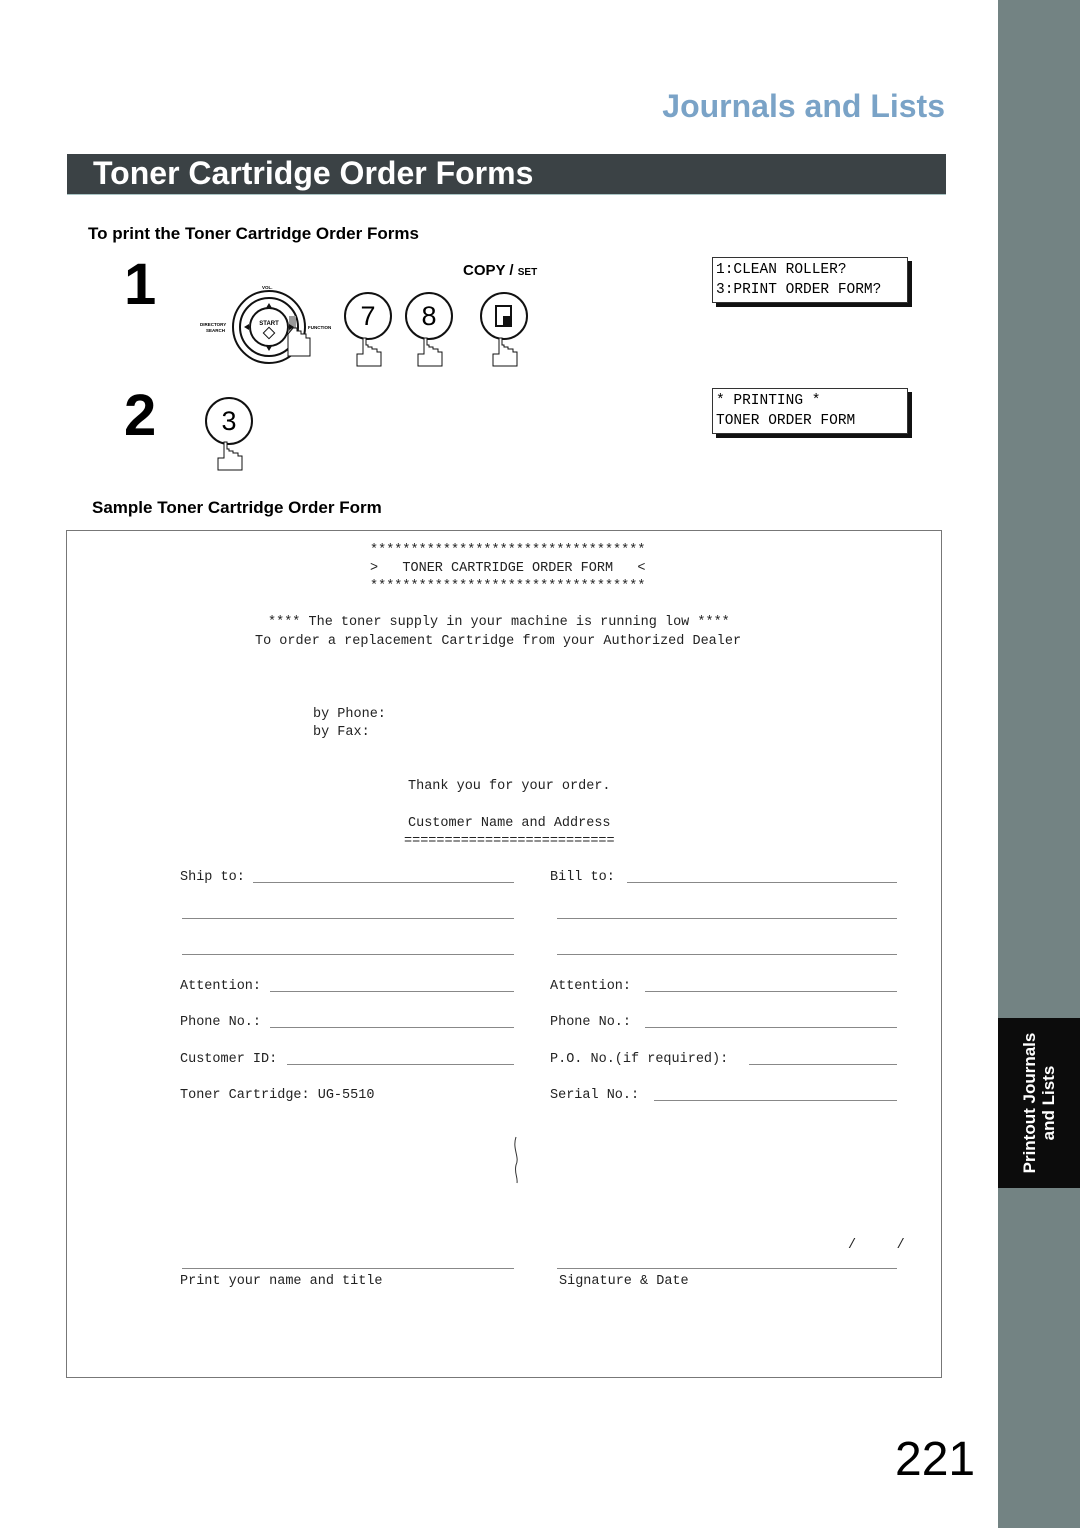 This screenshot has width=1080, height=1528. What do you see at coordinates (1048, 1103) in the screenshot?
I see `chapter-tab-line2: and Lists` at bounding box center [1048, 1103].